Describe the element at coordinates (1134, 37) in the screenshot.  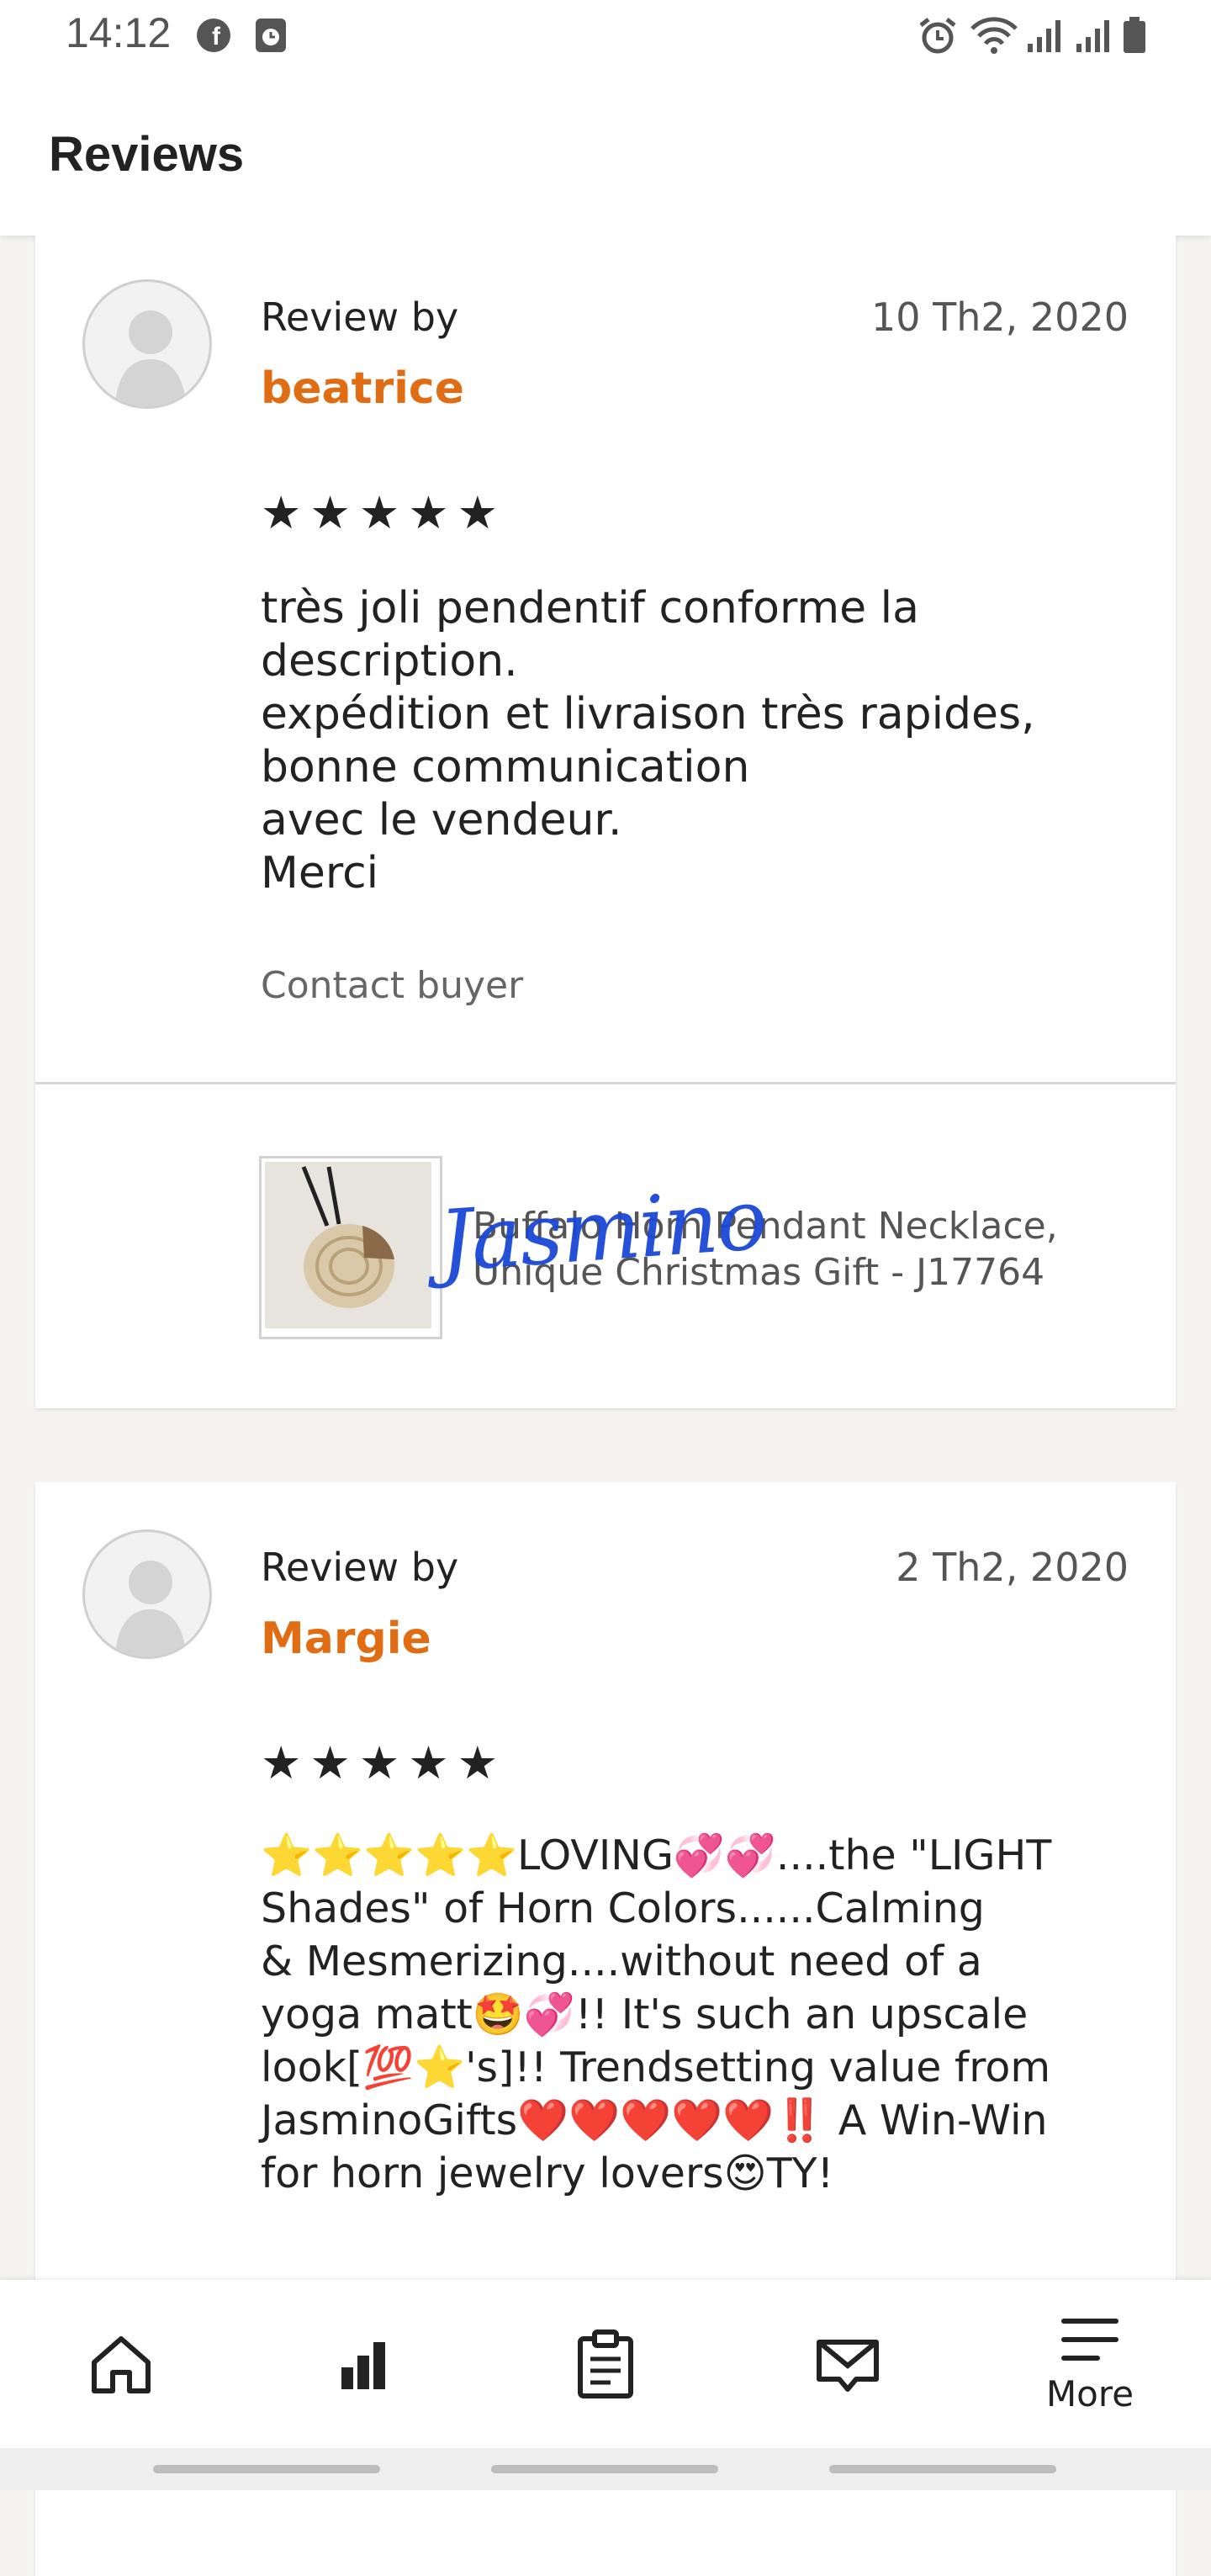
I see `battery-icon` at that location.